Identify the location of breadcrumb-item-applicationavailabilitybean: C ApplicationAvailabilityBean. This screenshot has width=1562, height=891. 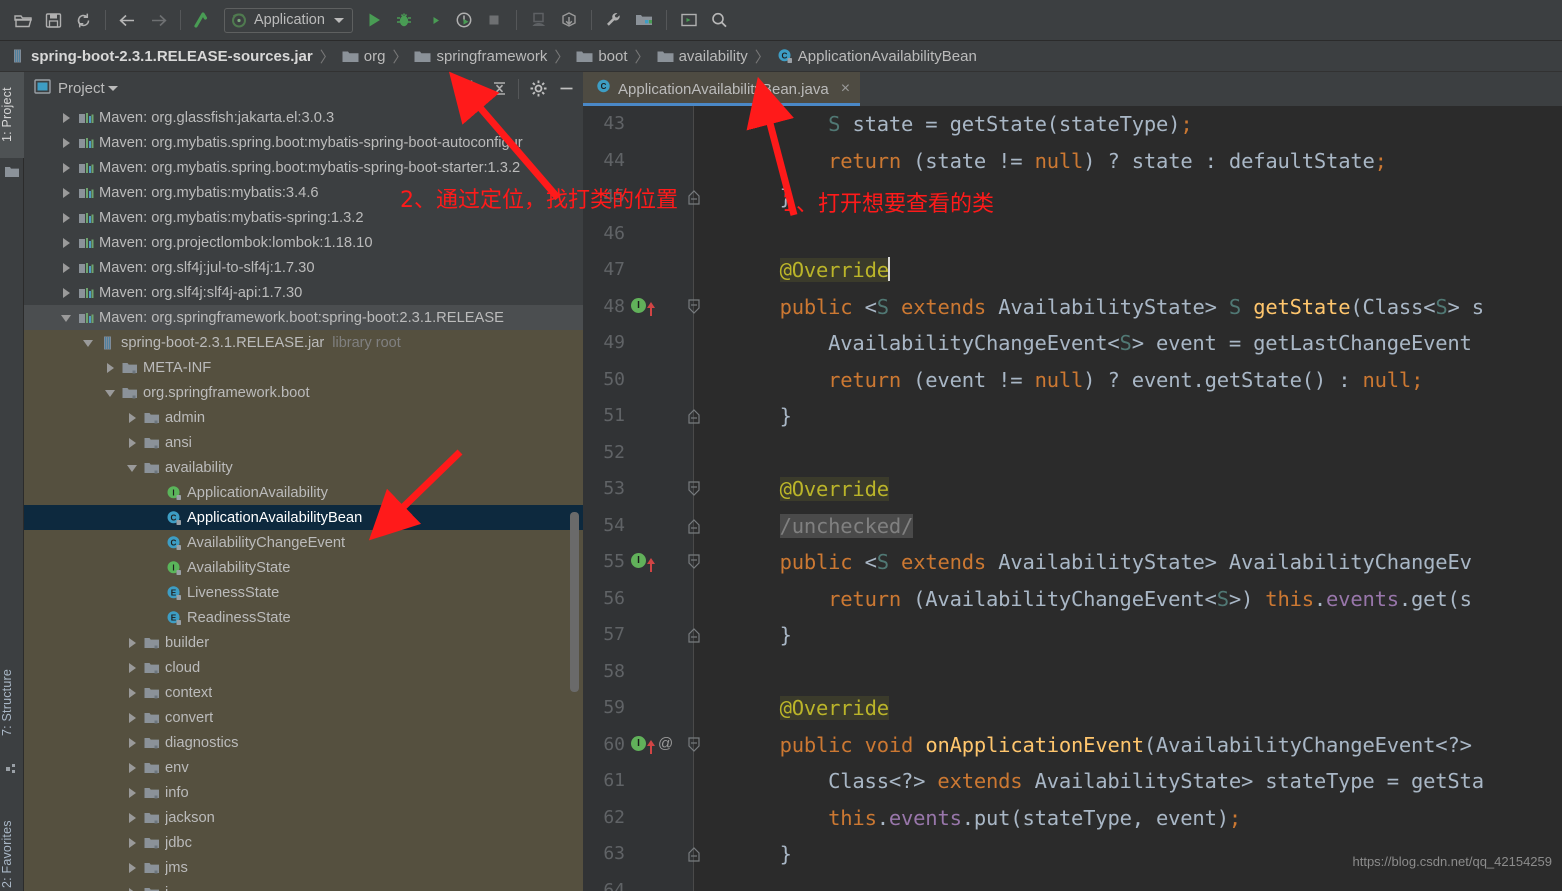
(877, 56).